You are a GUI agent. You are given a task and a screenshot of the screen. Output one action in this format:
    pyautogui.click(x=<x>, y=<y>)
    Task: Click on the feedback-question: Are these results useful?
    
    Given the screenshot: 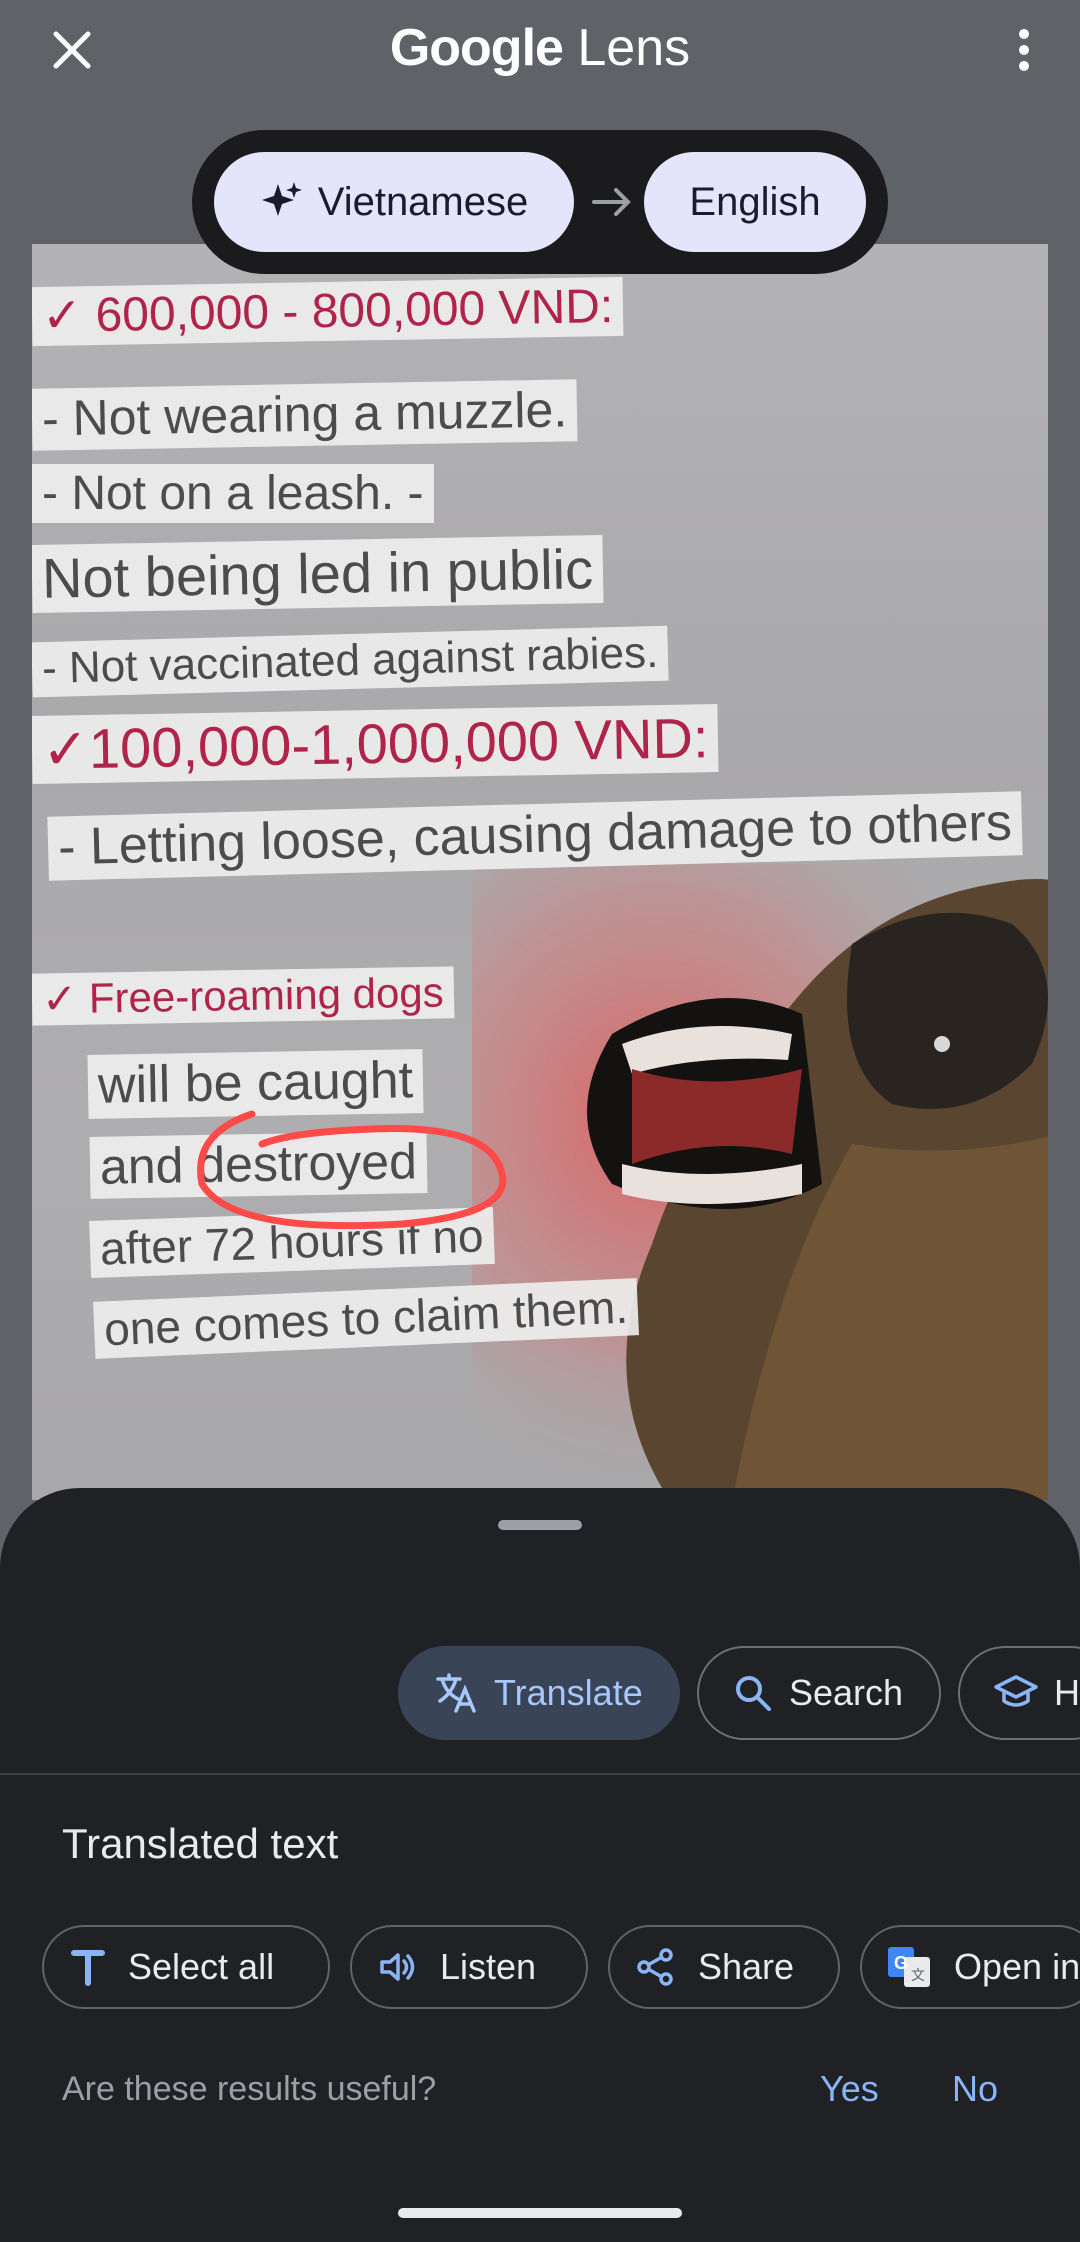 What is the action you would take?
    pyautogui.click(x=249, y=2089)
    